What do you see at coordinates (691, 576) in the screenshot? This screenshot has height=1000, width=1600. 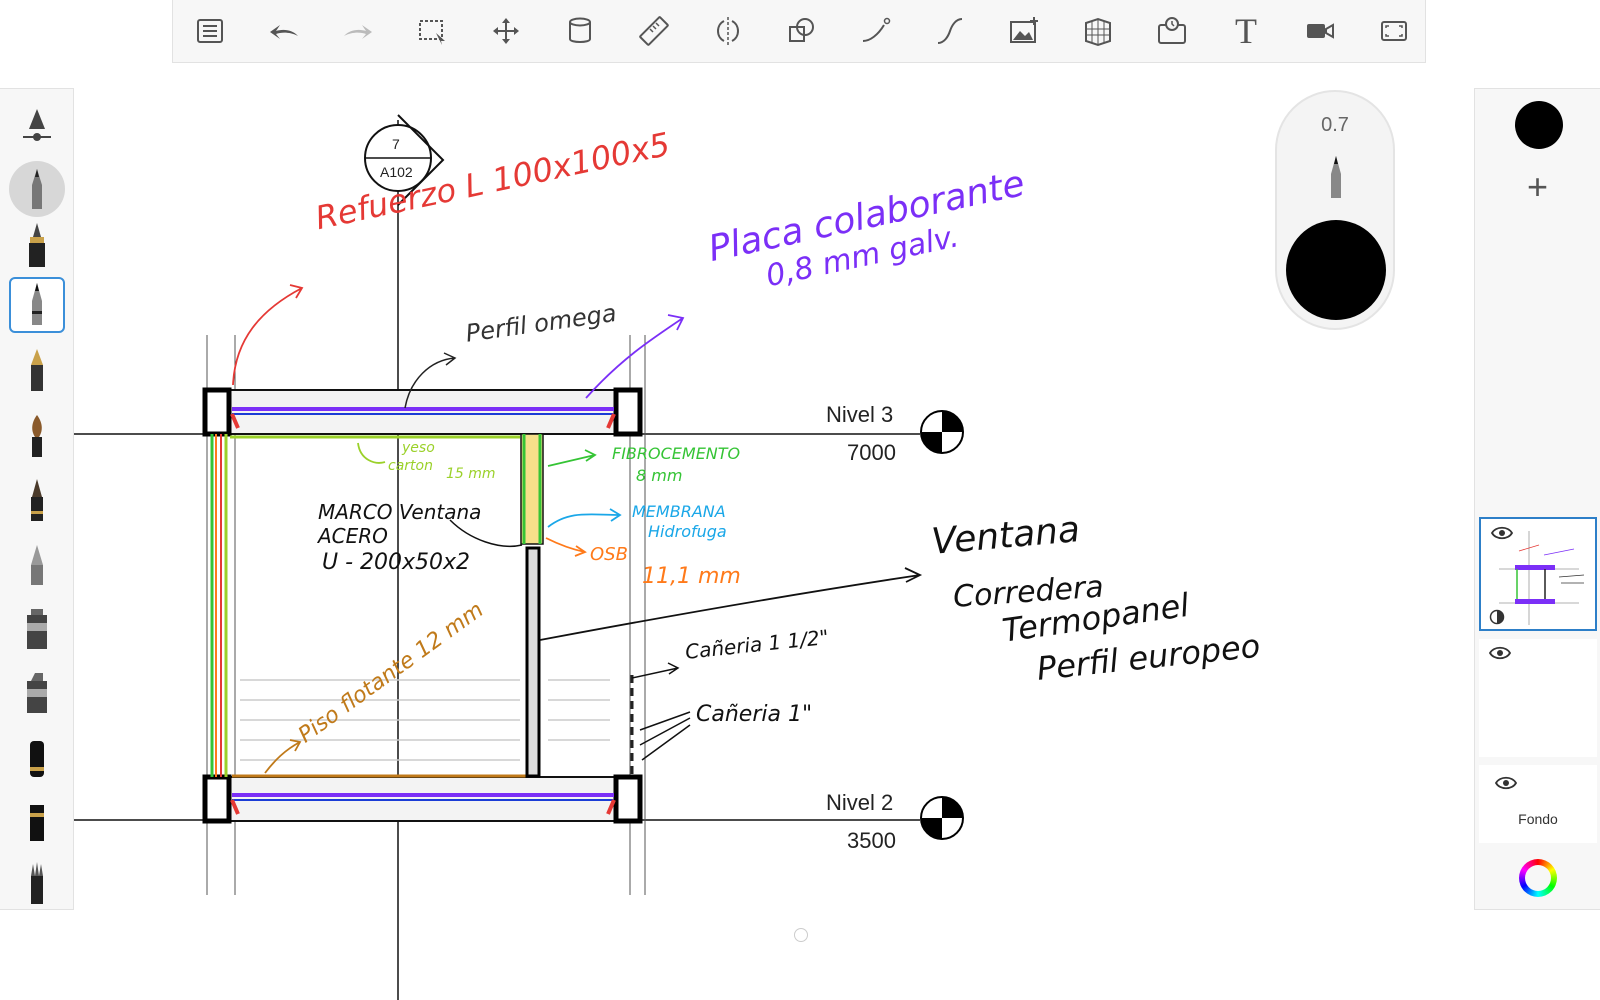 I see `note-osb-mm: 11,1 mm` at bounding box center [691, 576].